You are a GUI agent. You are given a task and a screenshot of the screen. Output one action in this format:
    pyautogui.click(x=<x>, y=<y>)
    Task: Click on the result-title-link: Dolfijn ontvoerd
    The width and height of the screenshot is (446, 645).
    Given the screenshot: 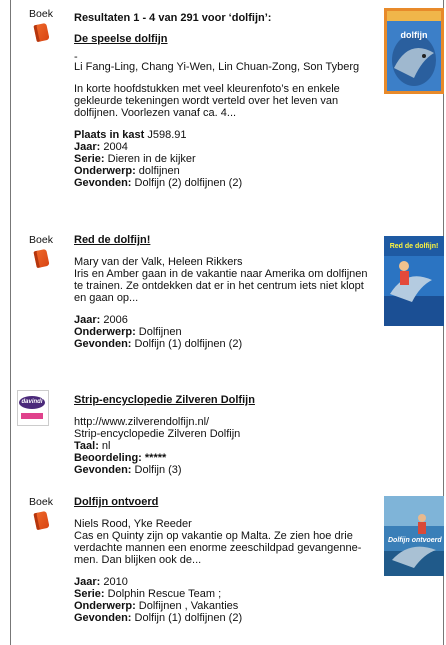 What is the action you would take?
    pyautogui.click(x=224, y=502)
    